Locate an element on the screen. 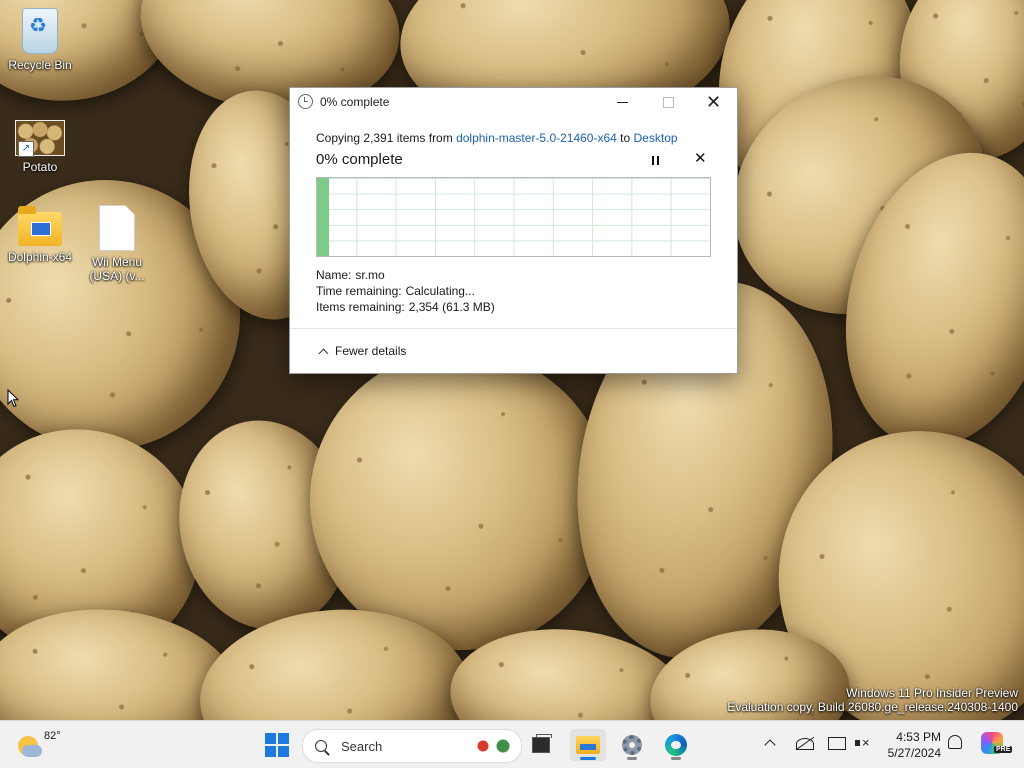 This screenshot has height=768, width=1024. dialog-divider is located at coordinates (513, 328).